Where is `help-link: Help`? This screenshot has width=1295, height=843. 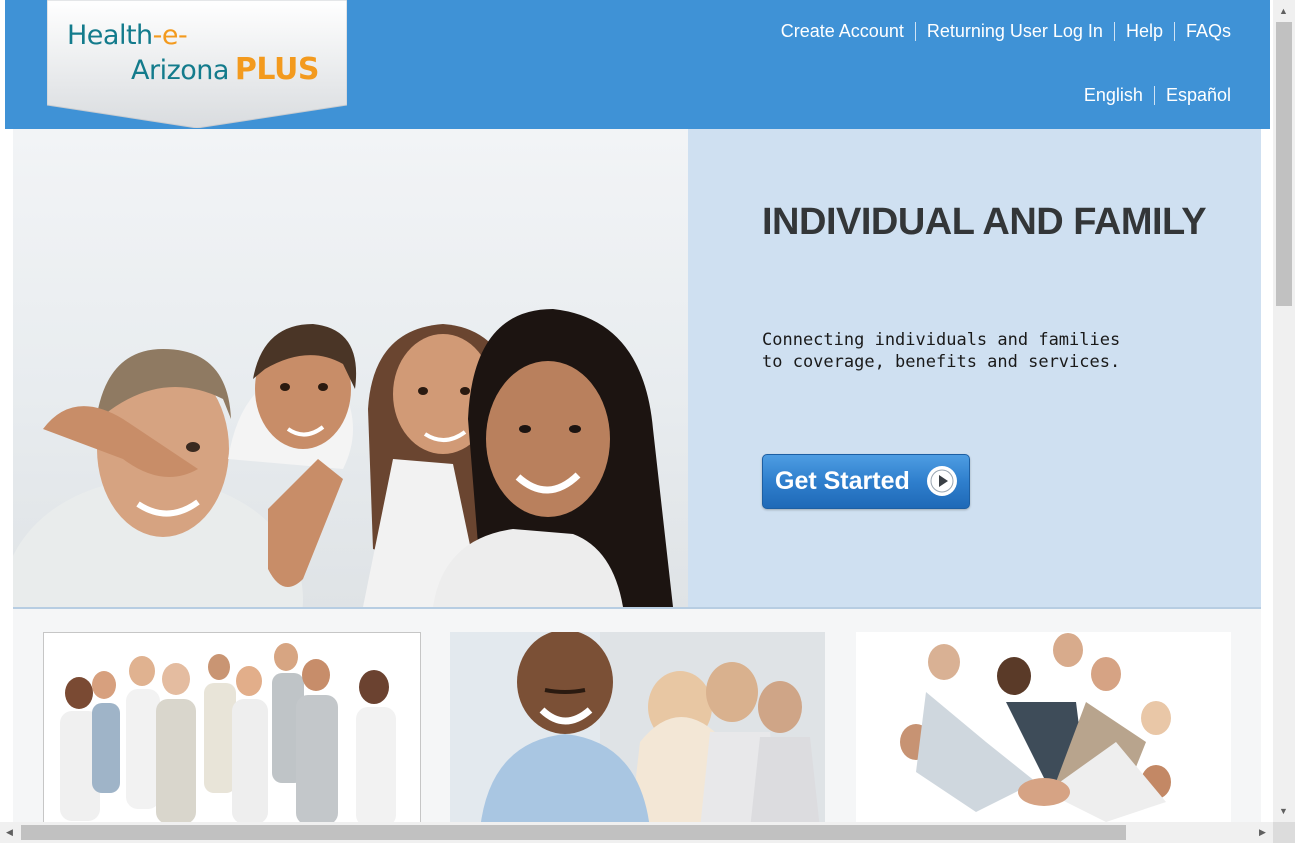
help-link: Help is located at coordinates (1144, 31).